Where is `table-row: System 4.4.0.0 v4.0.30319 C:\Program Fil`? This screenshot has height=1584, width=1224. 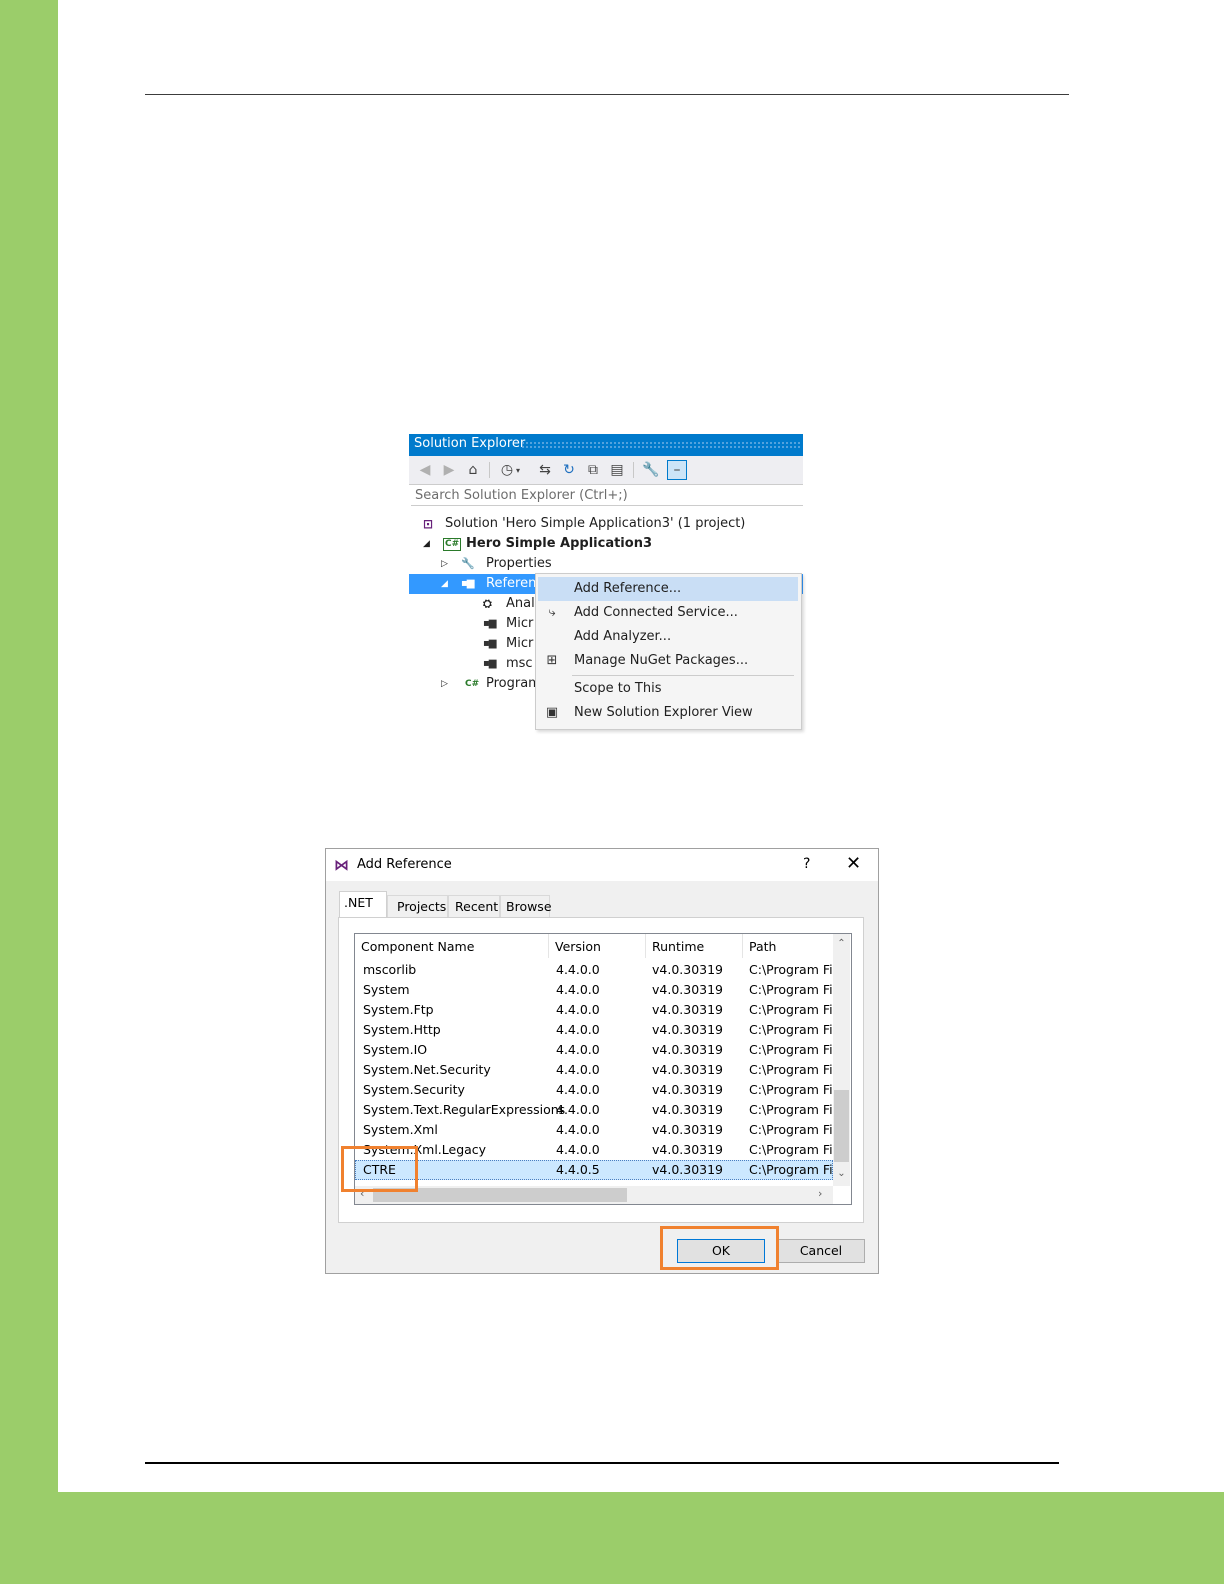 table-row: System 4.4.0.0 v4.0.30319 C:\Program Fil is located at coordinates (595, 990).